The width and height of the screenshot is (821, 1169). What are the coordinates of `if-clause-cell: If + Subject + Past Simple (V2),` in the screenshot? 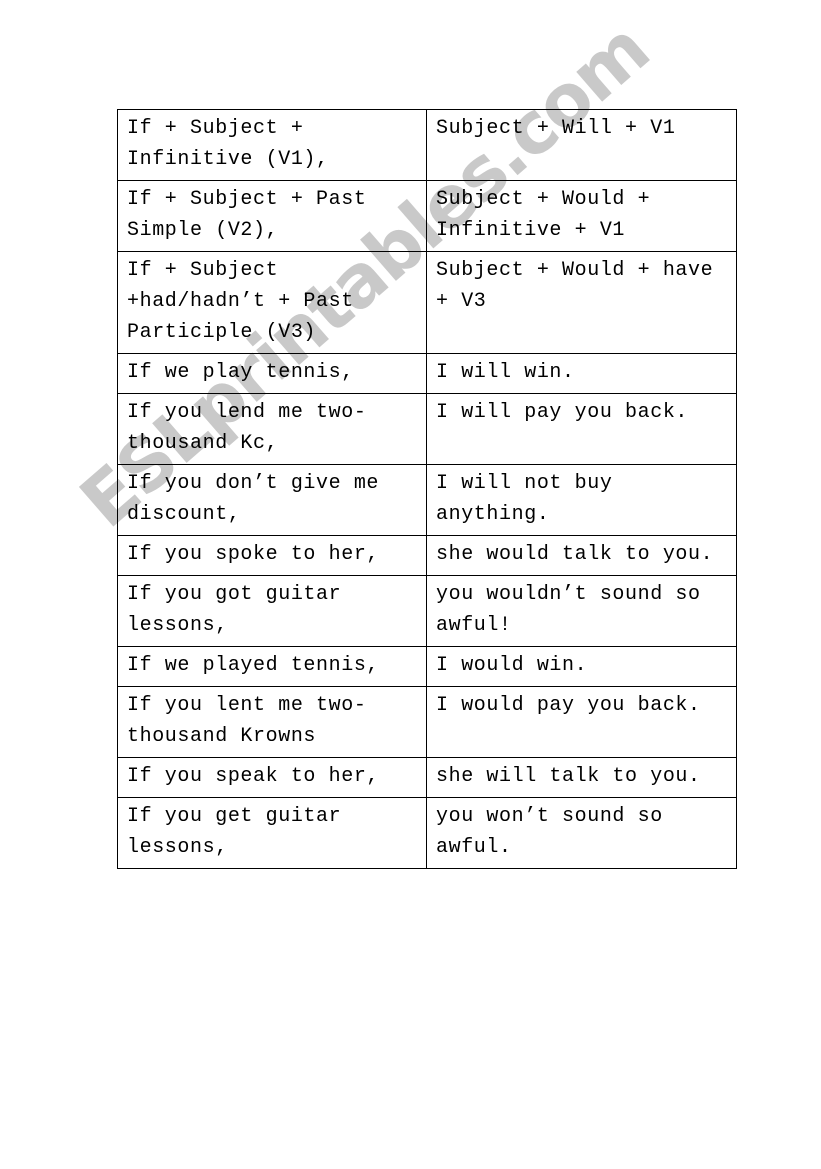 It's located at (272, 216).